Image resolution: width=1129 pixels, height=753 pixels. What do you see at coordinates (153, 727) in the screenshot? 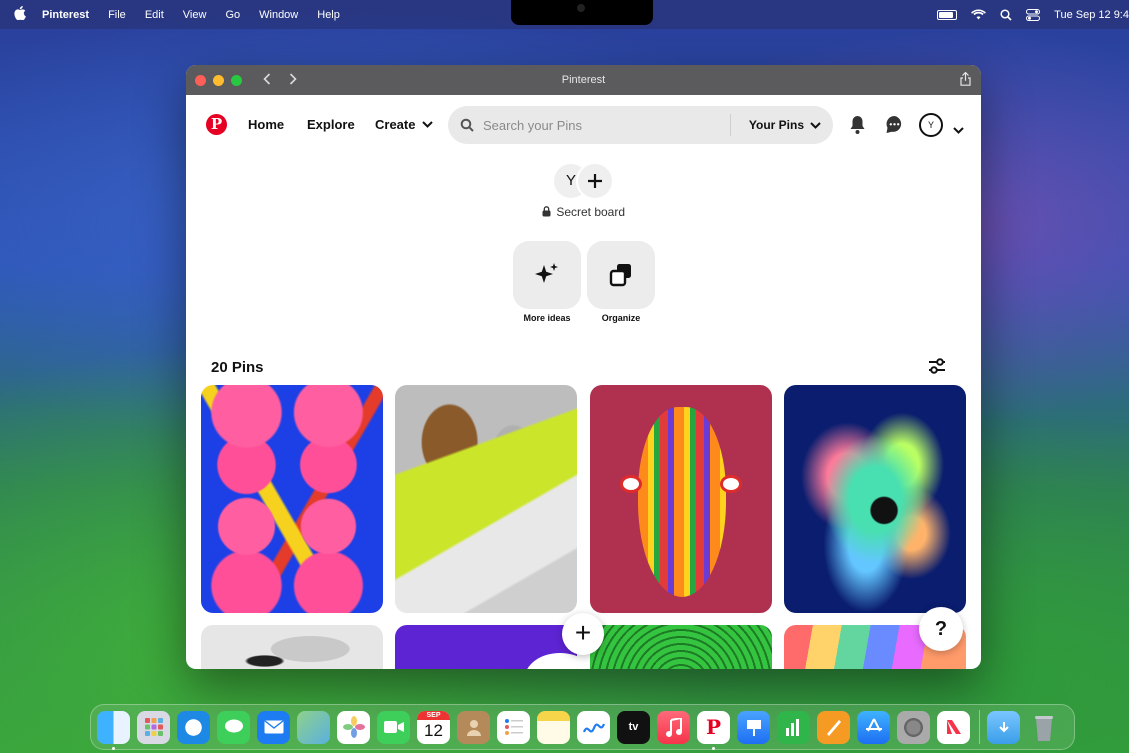
I see `launchpad-icon` at bounding box center [153, 727].